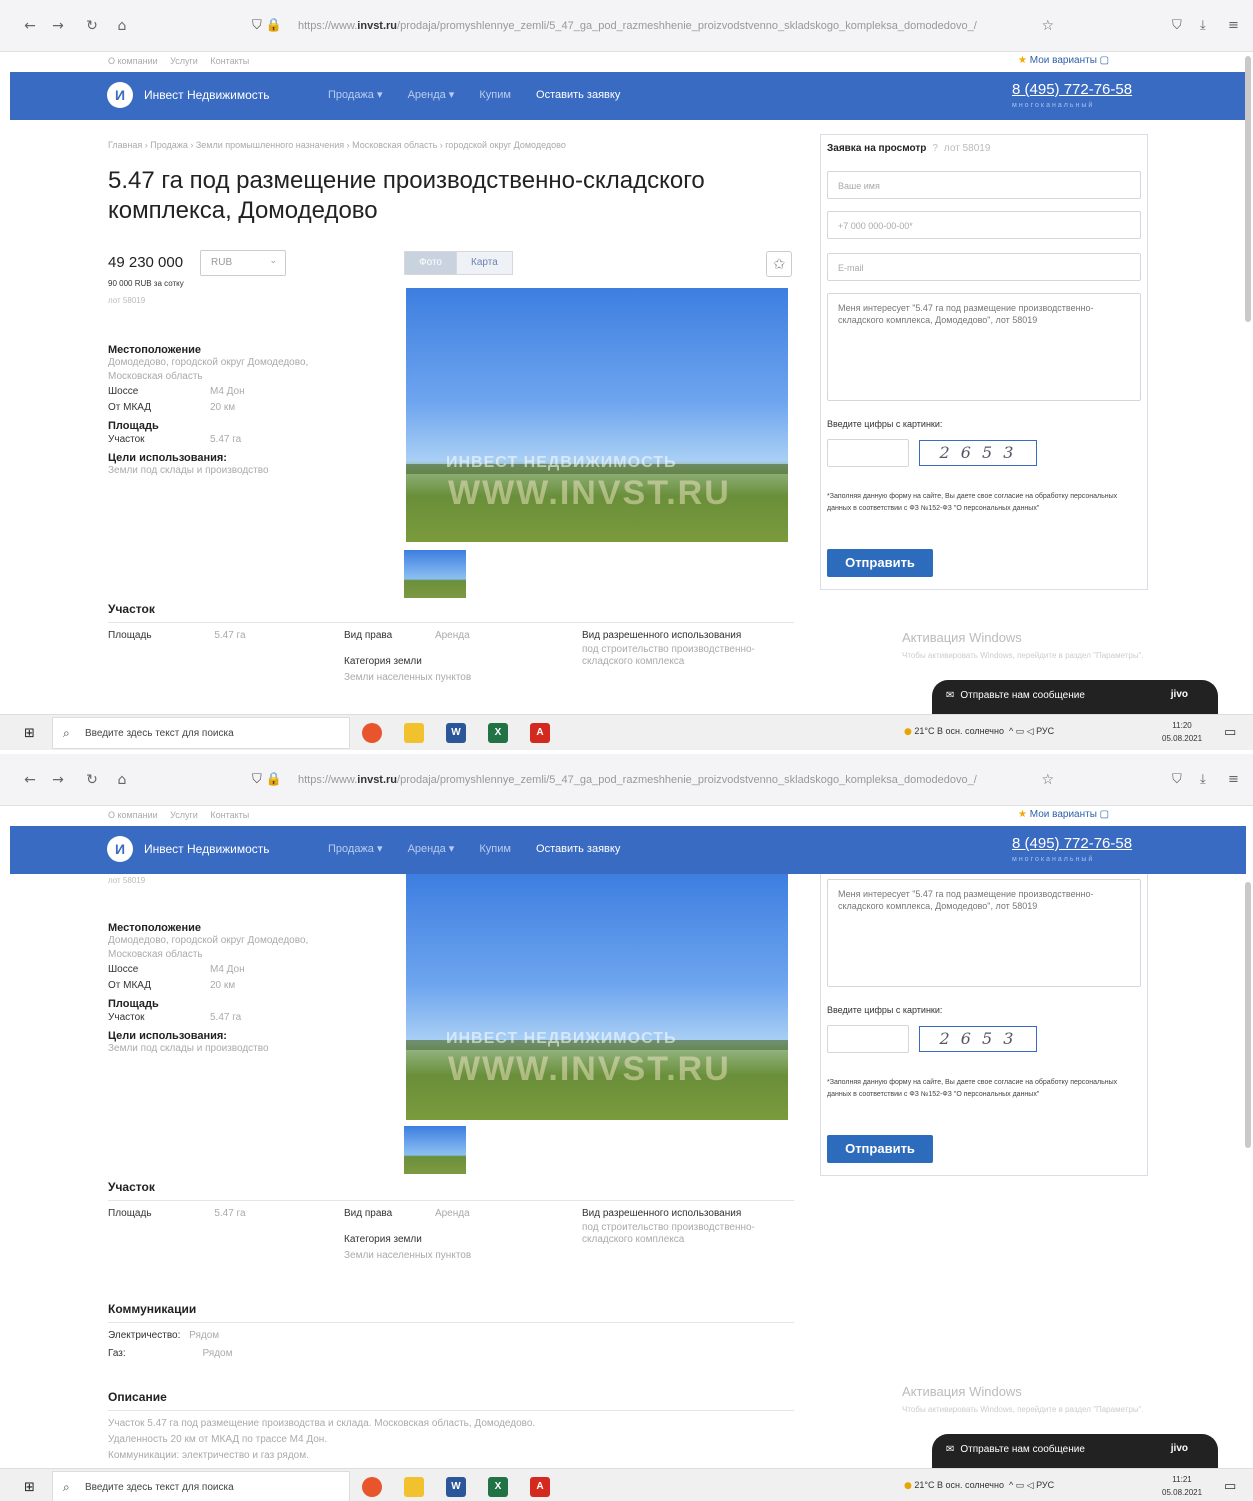 The height and width of the screenshot is (1501, 1253). Describe the element at coordinates (984, 225) in the screenshot. I see `phone-field: +7 000 000-00-00*` at that location.